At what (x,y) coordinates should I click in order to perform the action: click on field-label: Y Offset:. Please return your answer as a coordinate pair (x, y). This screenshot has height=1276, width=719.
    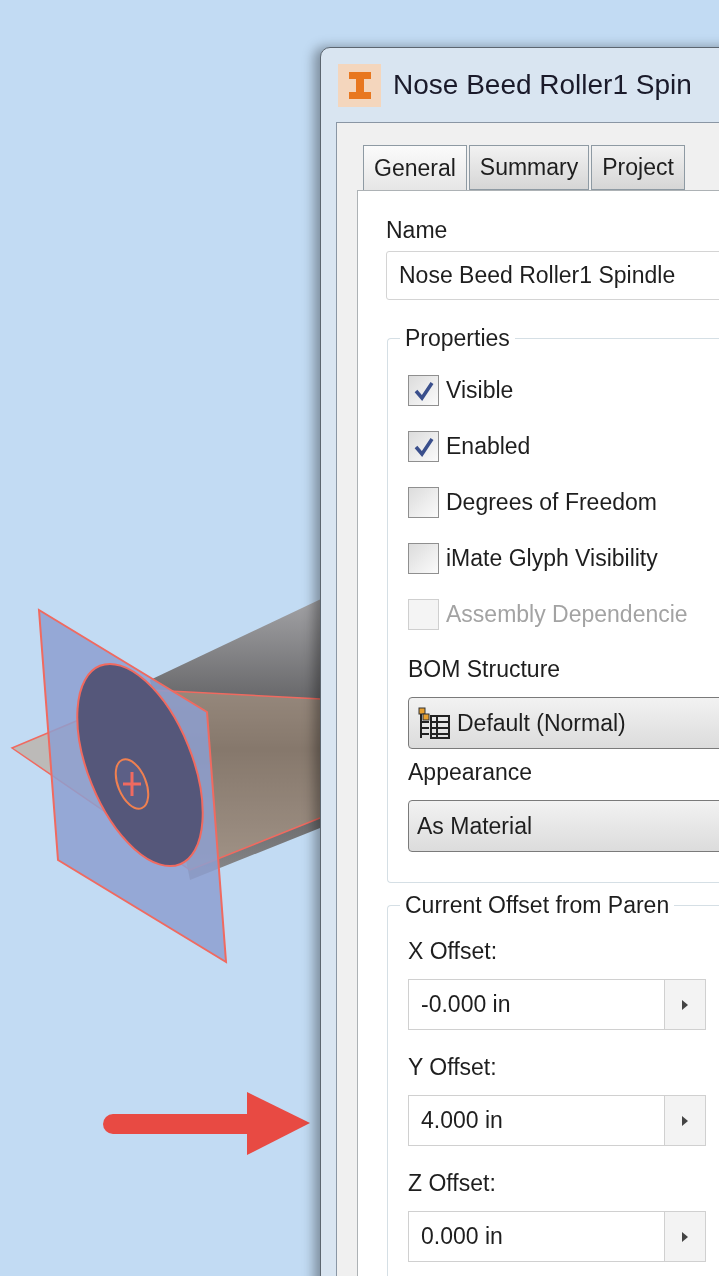
    Looking at the image, I should click on (453, 1067).